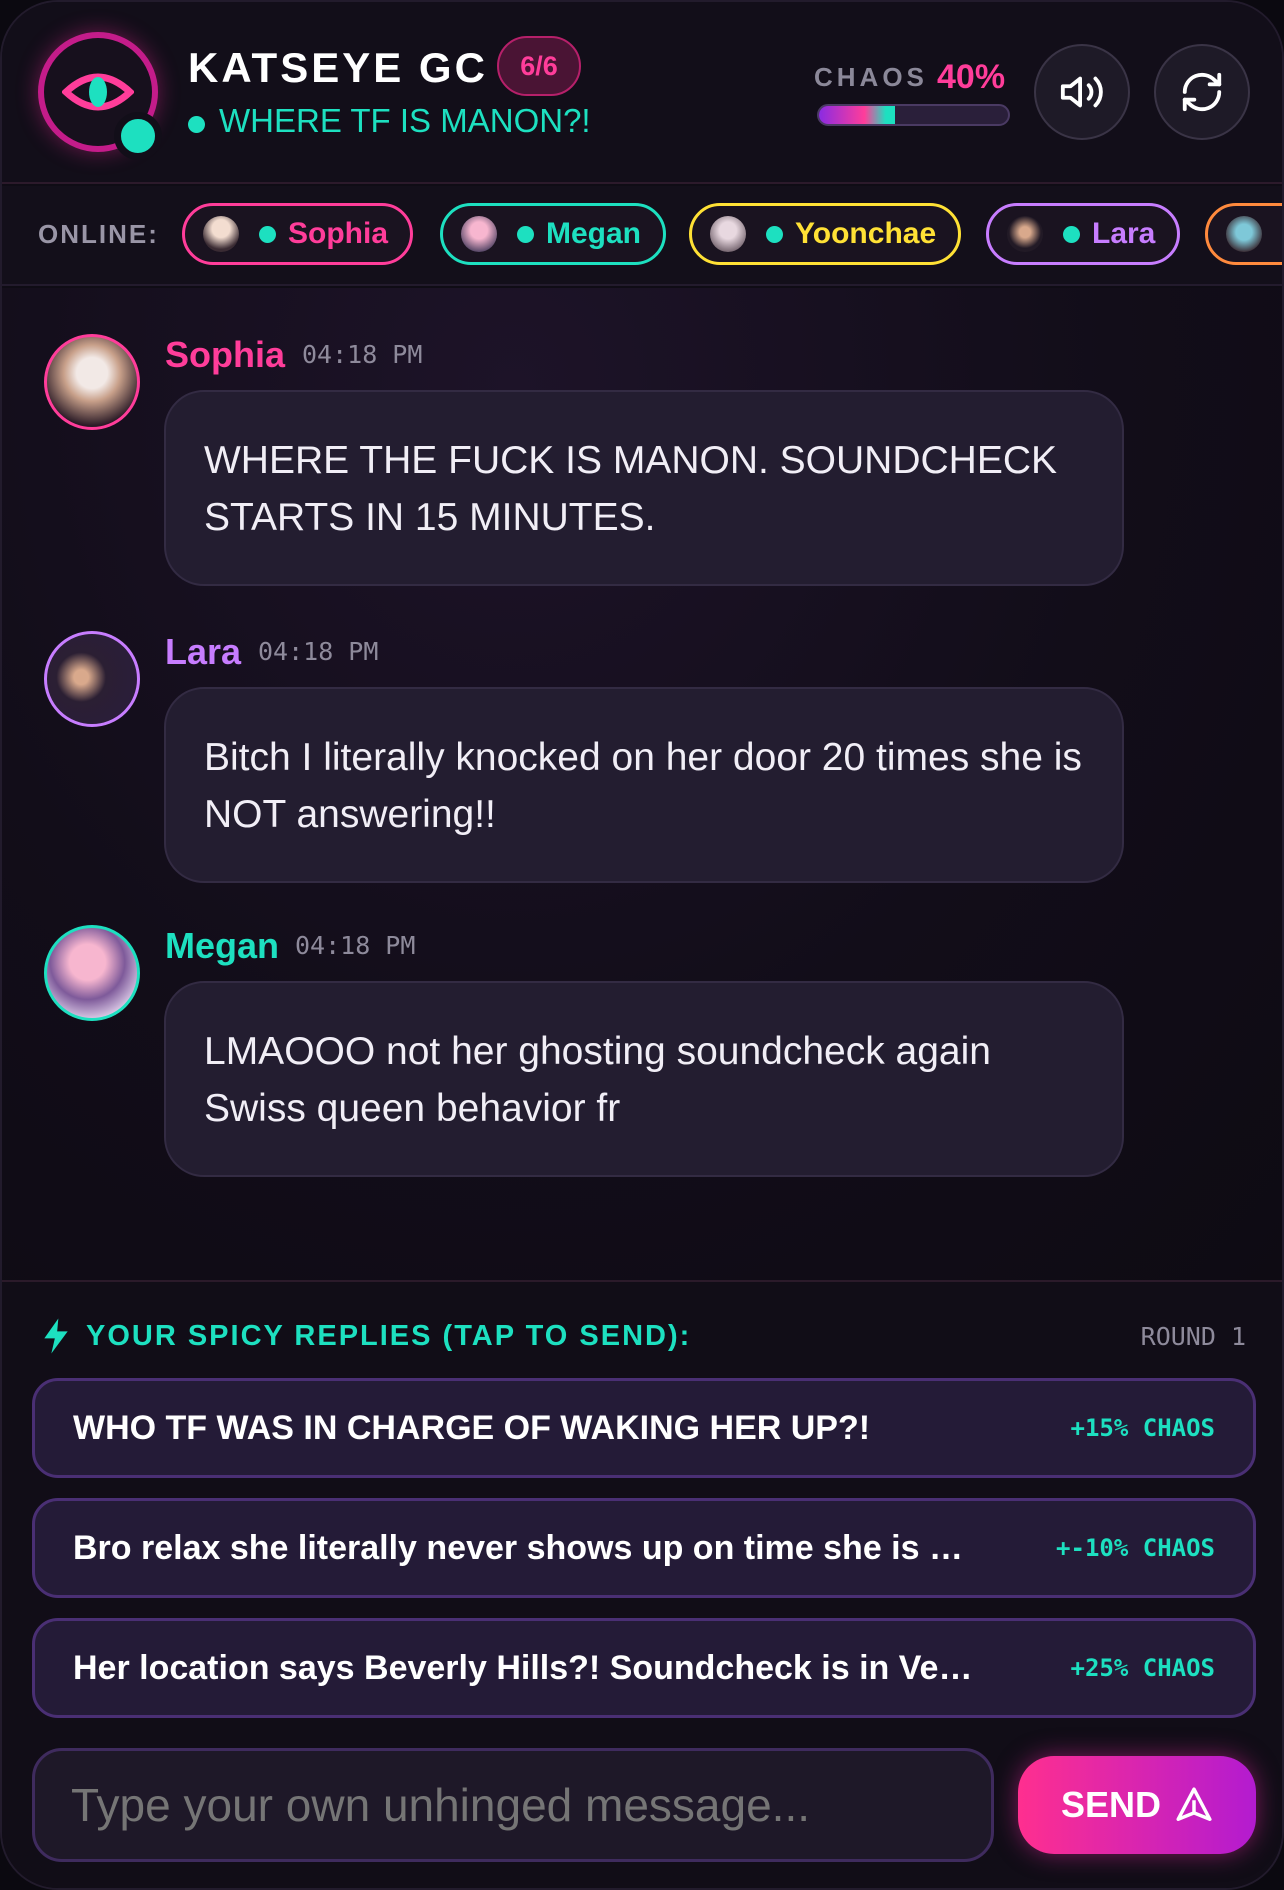 Image resolution: width=1284 pixels, height=1890 pixels. What do you see at coordinates (203, 651) in the screenshot?
I see `sender-name: Lara` at bounding box center [203, 651].